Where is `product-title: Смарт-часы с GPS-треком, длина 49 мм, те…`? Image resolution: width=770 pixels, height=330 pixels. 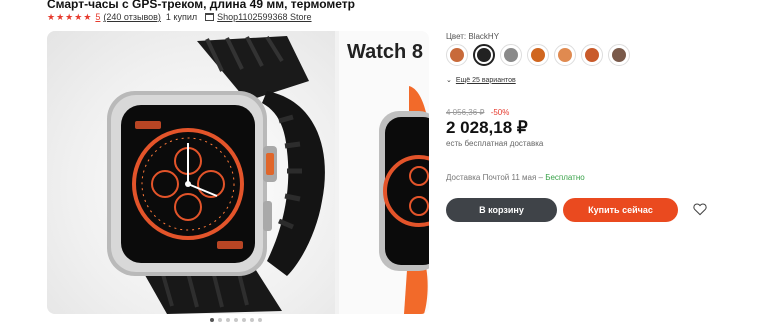 product-title: Смарт-часы с GPS-треком, длина 49 мм, те… is located at coordinates (201, 5).